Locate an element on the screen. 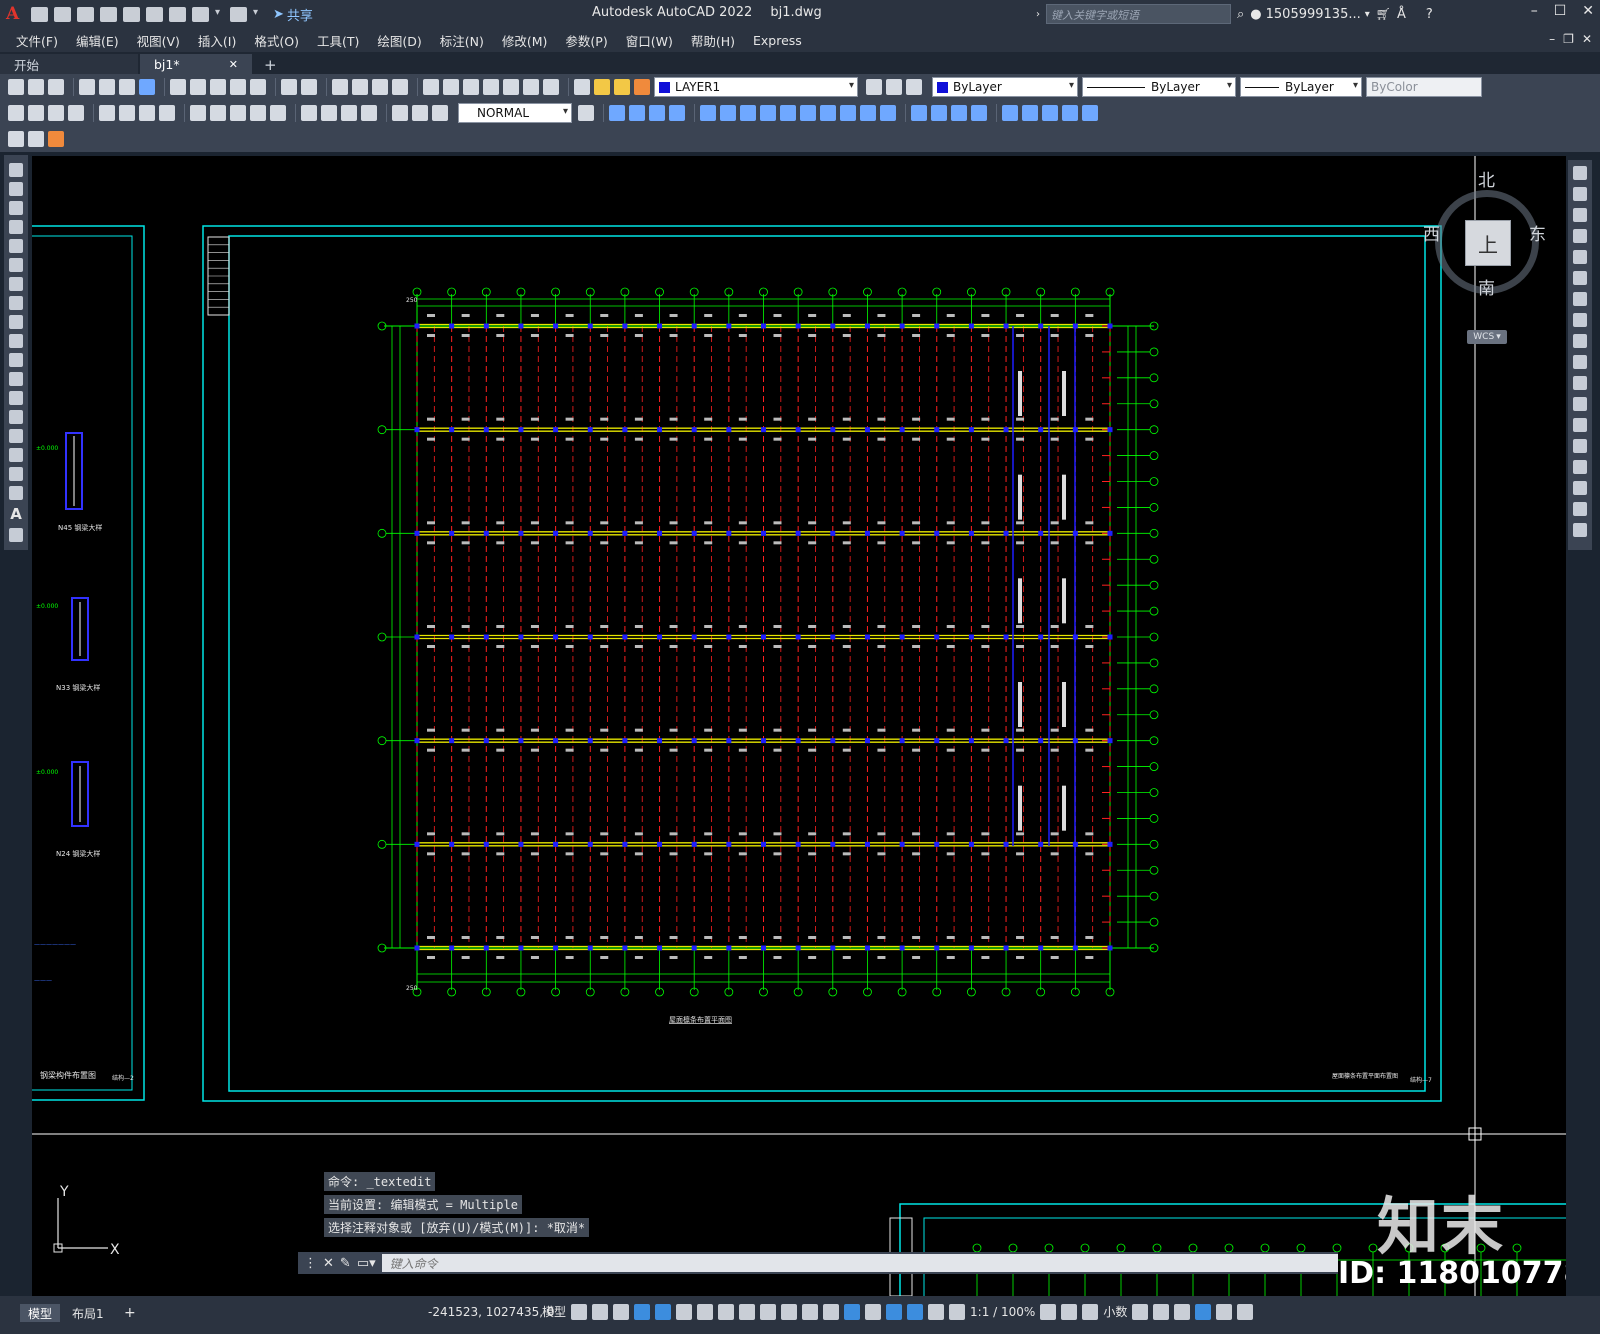  modify-scale-icon is located at coordinates (748, 113).